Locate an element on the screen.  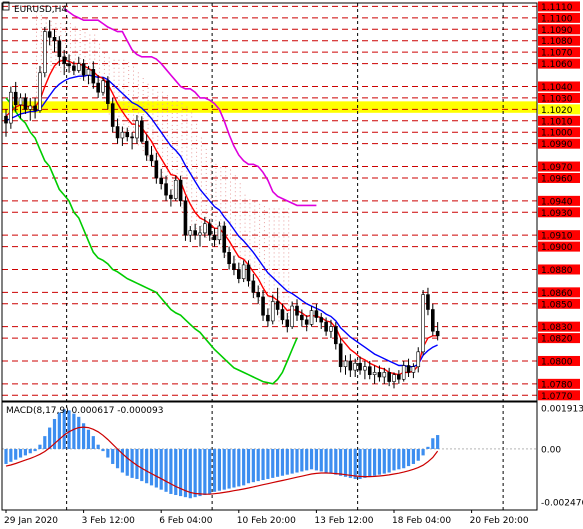
price-tick-label: 1.0930 is located at coordinates (557, 214).